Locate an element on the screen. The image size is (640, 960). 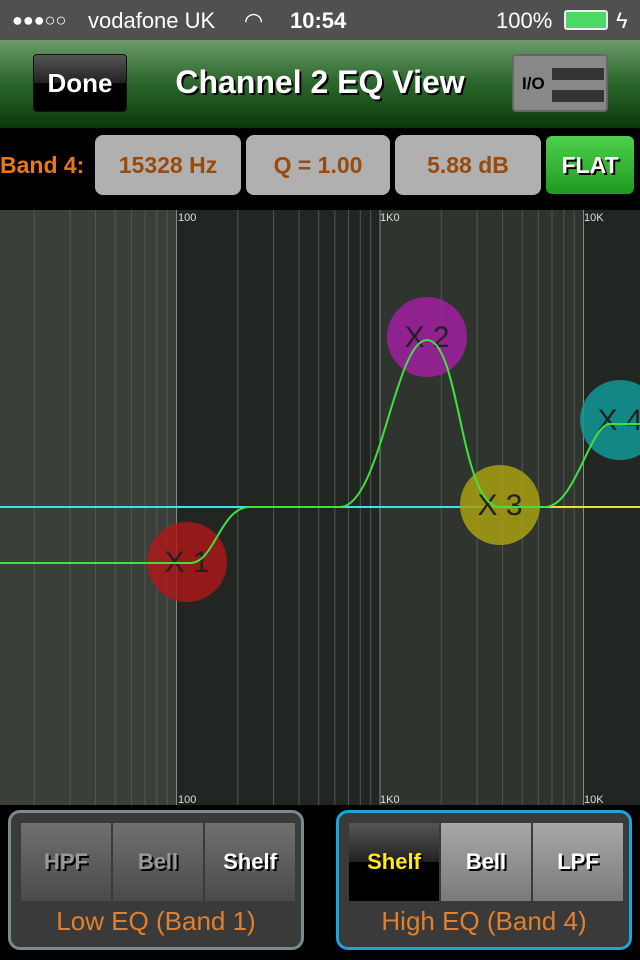
band-label: Band 4: is located at coordinates (42, 165).